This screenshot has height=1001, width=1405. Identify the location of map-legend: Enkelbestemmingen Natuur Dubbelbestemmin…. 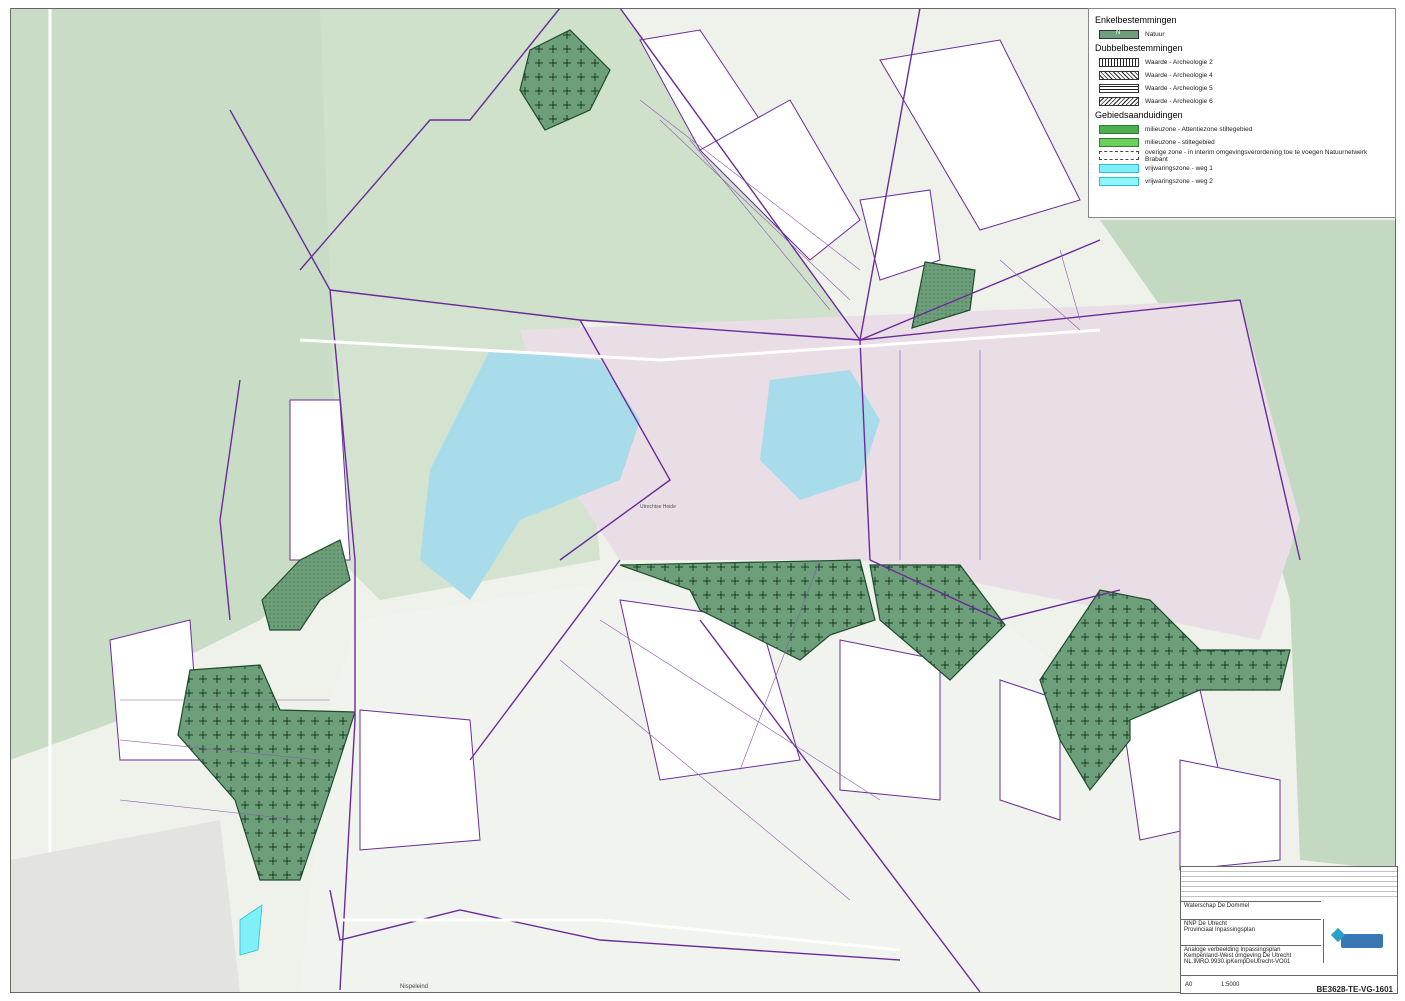
(1242, 113).